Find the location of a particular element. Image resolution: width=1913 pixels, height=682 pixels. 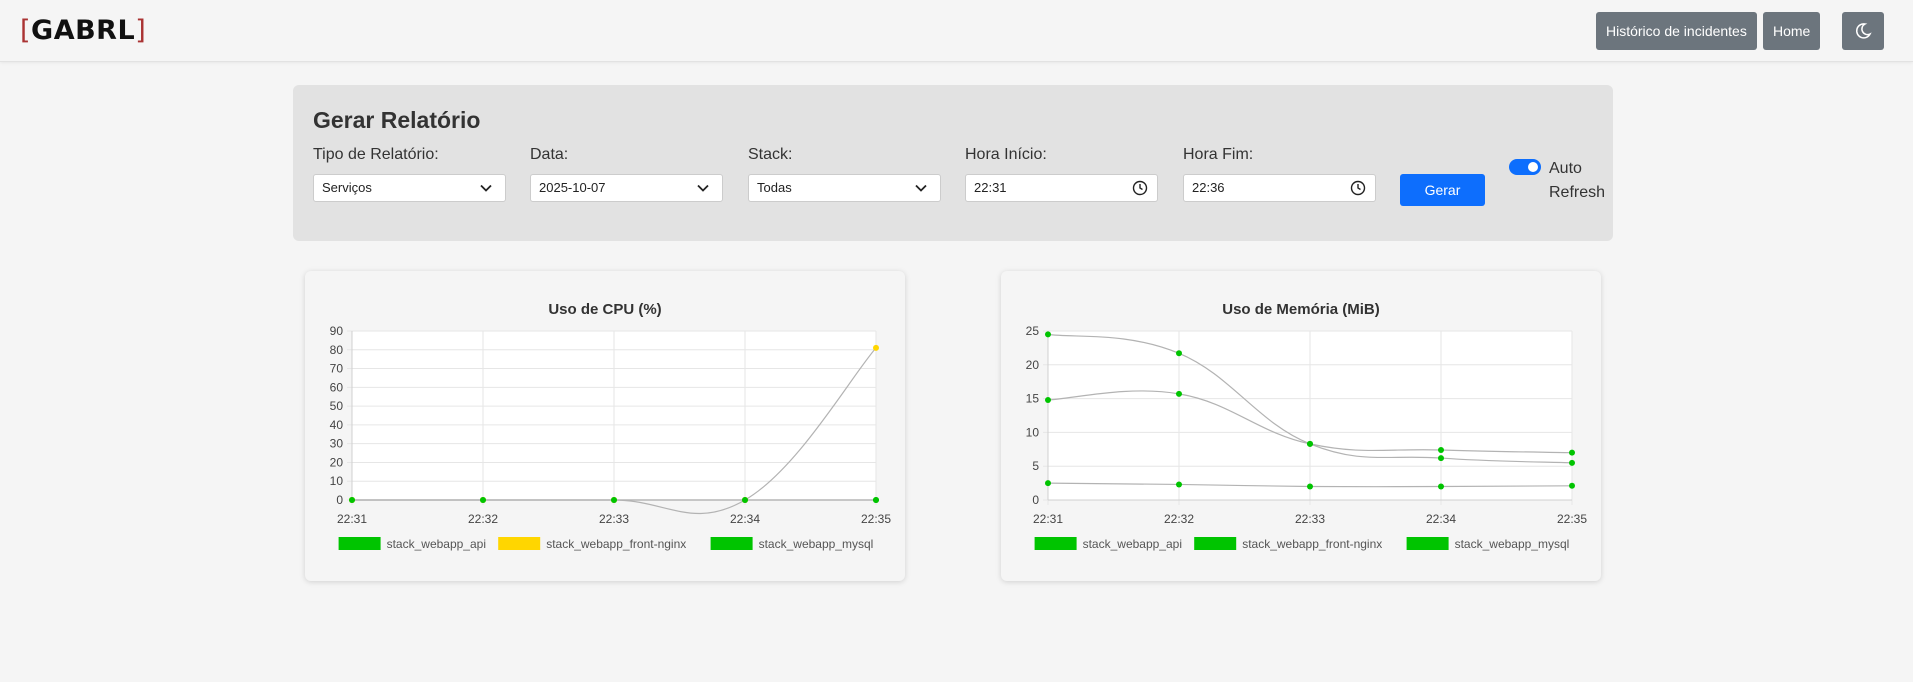

y-tick-label: 5 is located at coordinates (1035, 466).